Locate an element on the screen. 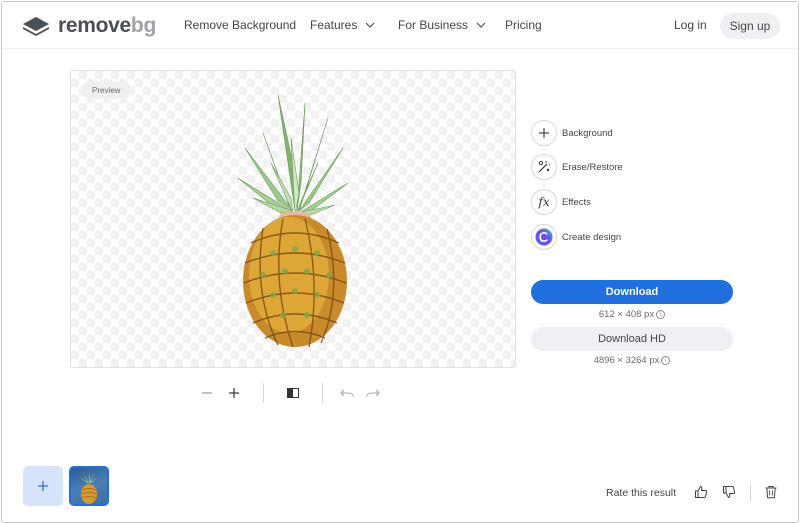  rate-result-label: Rate this result is located at coordinates (641, 493).